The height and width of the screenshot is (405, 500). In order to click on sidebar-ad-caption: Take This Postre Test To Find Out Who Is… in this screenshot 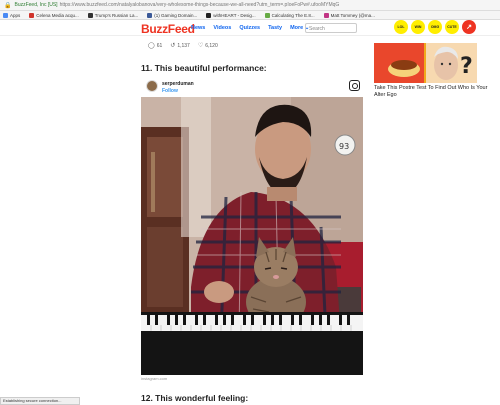, I will do `click(431, 92)`.